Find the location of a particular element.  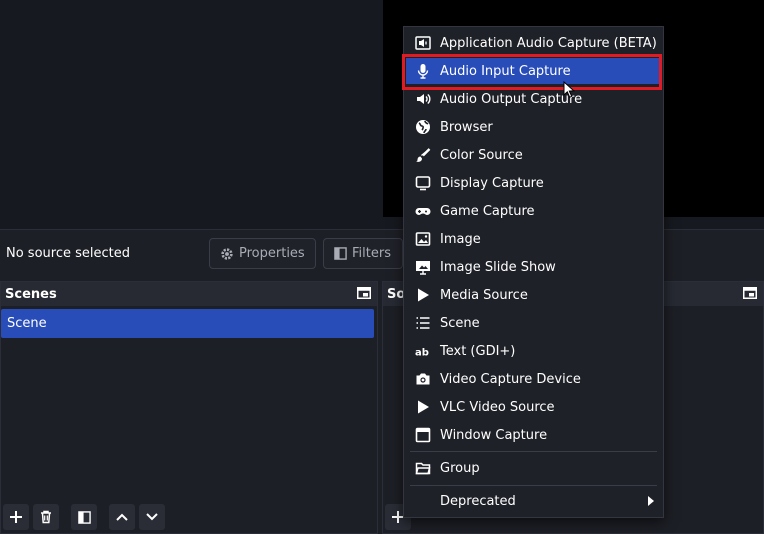

menu-item-label: Image Slide Show is located at coordinates (498, 267).